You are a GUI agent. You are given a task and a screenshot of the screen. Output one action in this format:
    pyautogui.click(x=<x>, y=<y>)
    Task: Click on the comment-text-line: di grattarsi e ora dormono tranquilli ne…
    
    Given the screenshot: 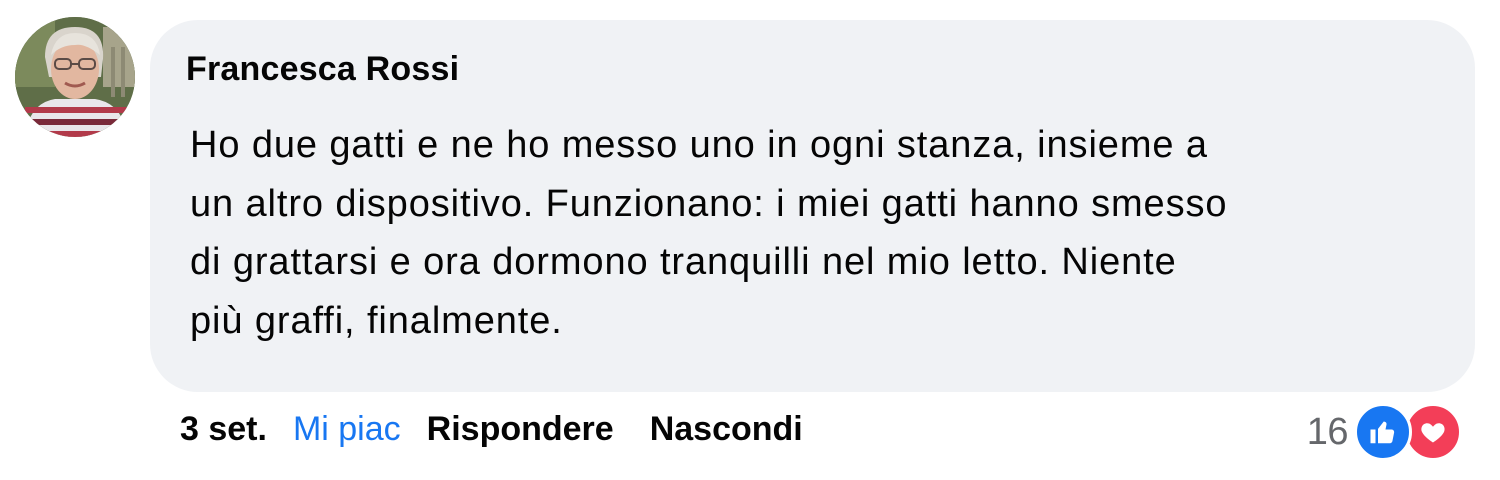 What is the action you would take?
    pyautogui.click(x=683, y=262)
    